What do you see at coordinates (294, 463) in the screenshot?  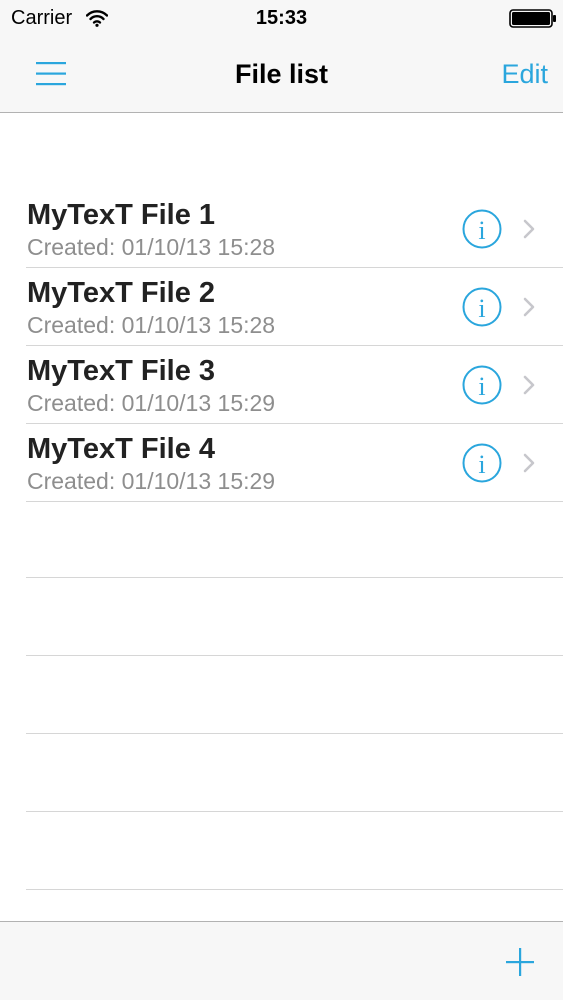 I see `file-row: MyTexT File 4 Created: 01/10/13 15:29 i` at bounding box center [294, 463].